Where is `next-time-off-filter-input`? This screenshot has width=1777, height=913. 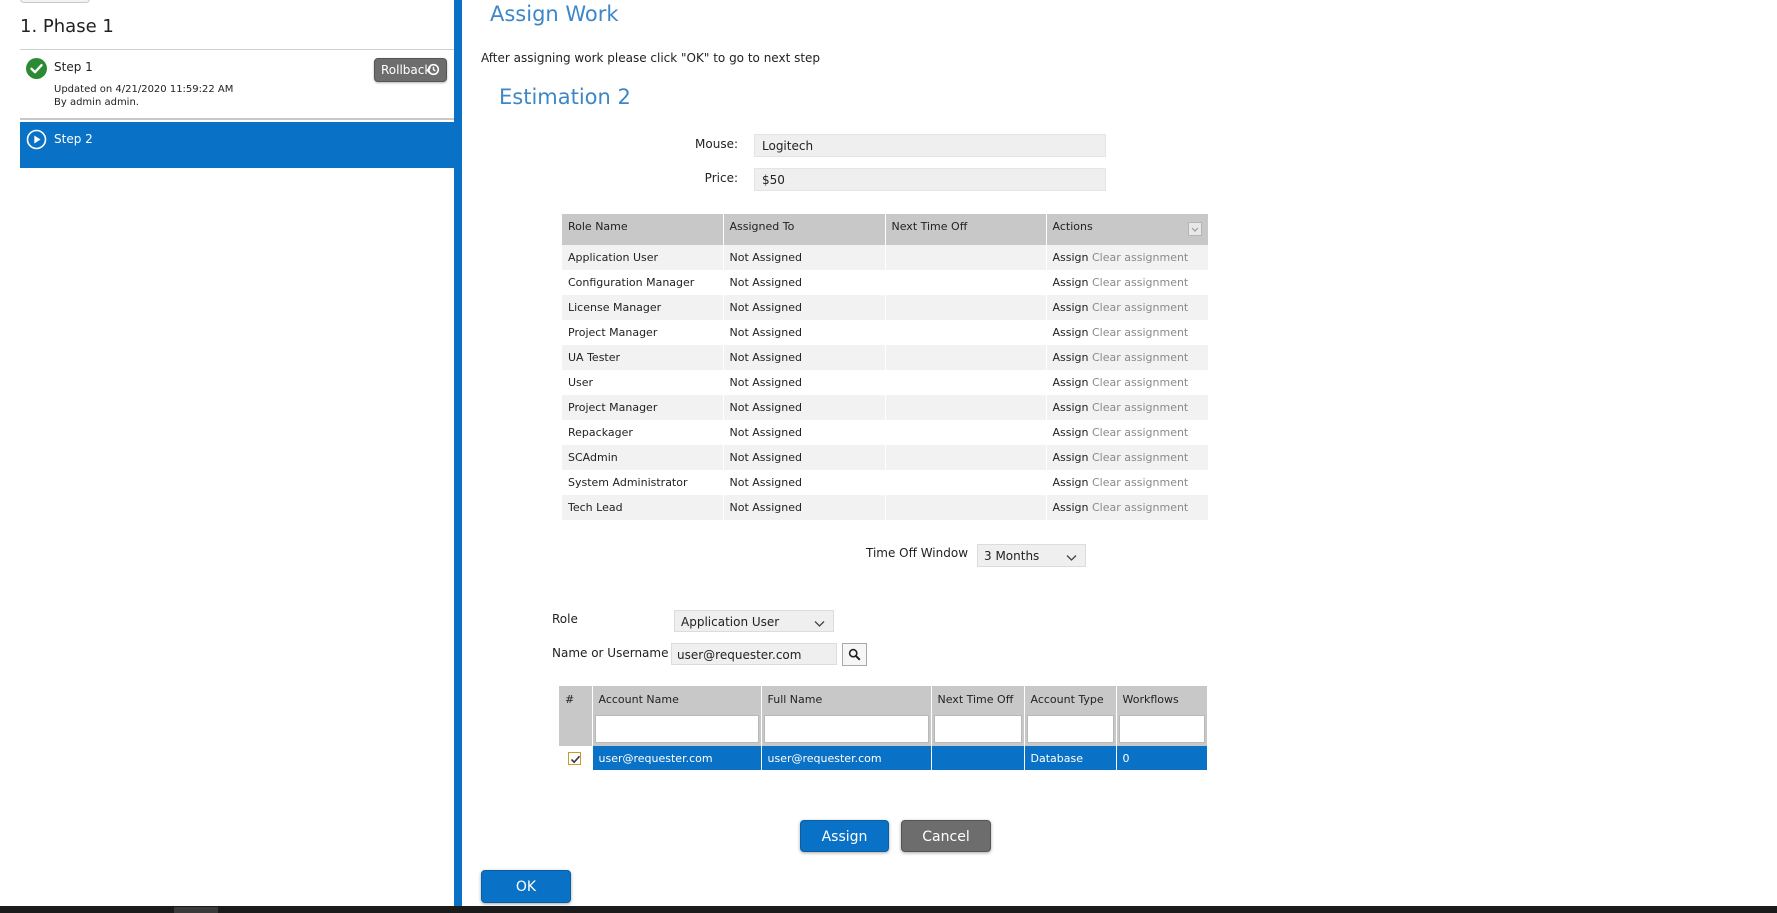
next-time-off-filter-input is located at coordinates (977, 729).